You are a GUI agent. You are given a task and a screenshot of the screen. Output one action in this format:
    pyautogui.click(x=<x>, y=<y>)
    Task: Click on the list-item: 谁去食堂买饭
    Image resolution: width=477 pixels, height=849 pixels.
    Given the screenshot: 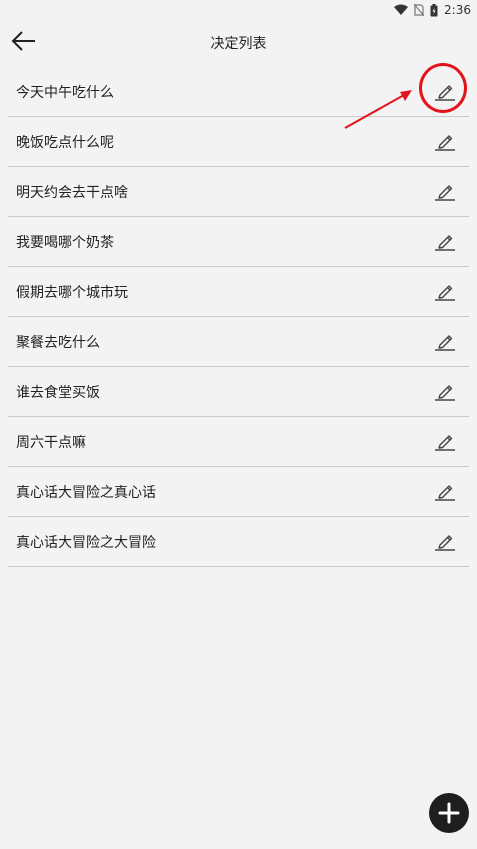 What is the action you would take?
    pyautogui.click(x=238, y=392)
    